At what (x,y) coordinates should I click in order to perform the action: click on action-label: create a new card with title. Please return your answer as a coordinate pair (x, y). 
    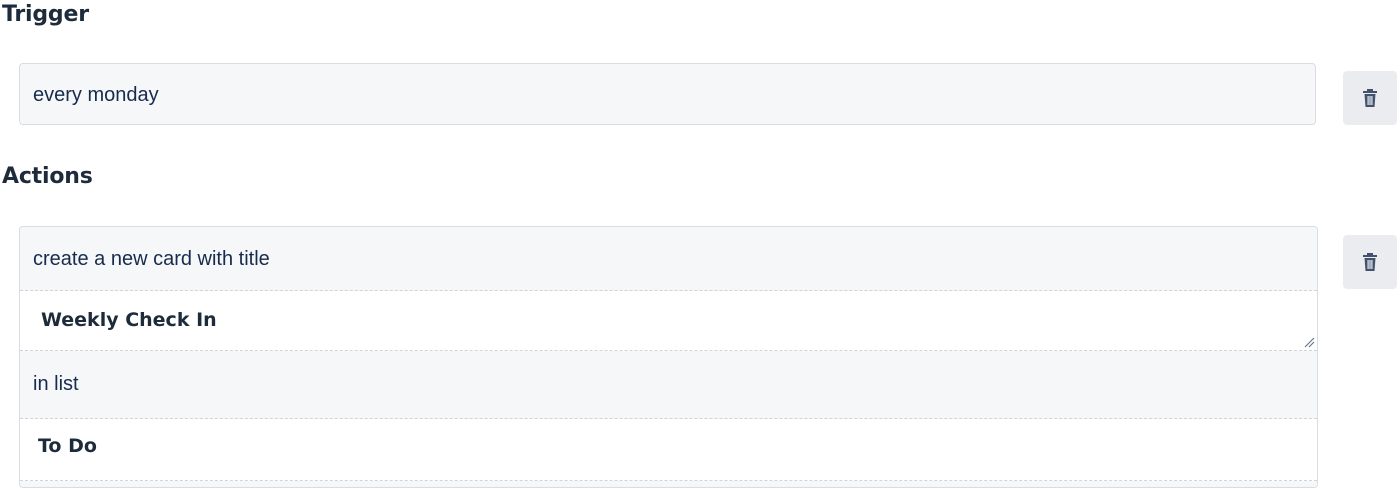
    Looking at the image, I should click on (151, 259).